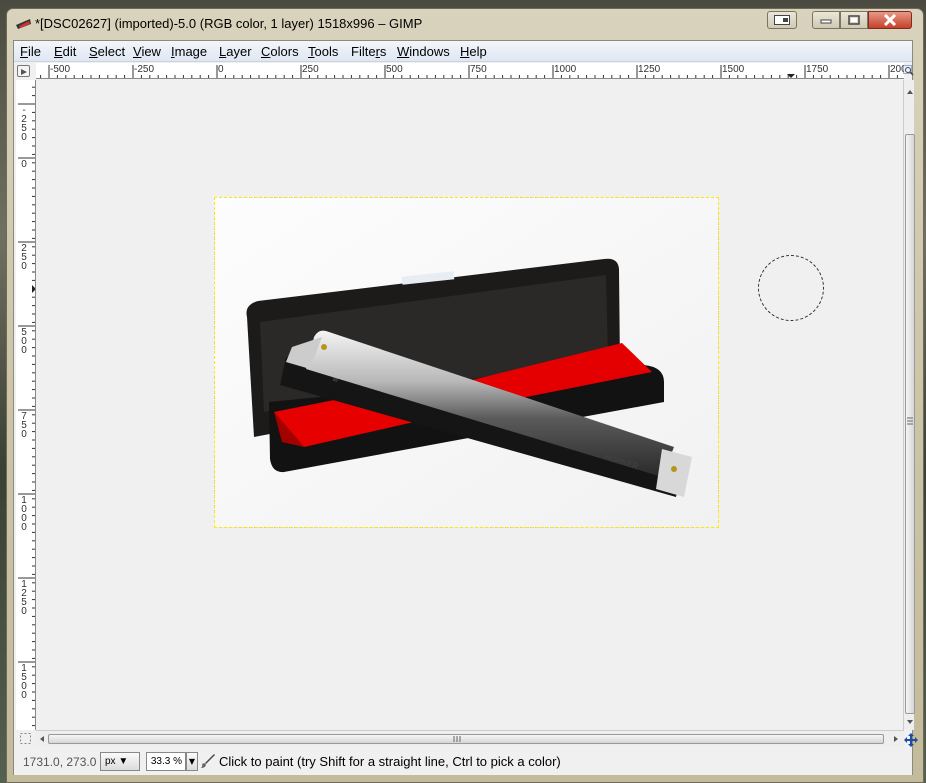 The height and width of the screenshot is (783, 926). What do you see at coordinates (910, 722) in the screenshot?
I see `scroll-down-icon` at bounding box center [910, 722].